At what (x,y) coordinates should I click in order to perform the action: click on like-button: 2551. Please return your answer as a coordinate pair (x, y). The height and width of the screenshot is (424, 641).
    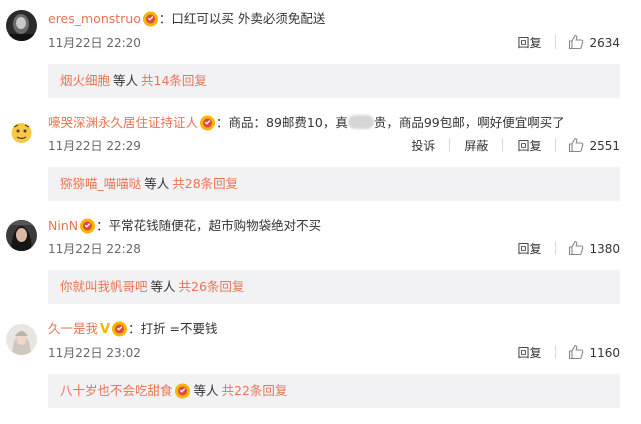
    Looking at the image, I should click on (594, 146).